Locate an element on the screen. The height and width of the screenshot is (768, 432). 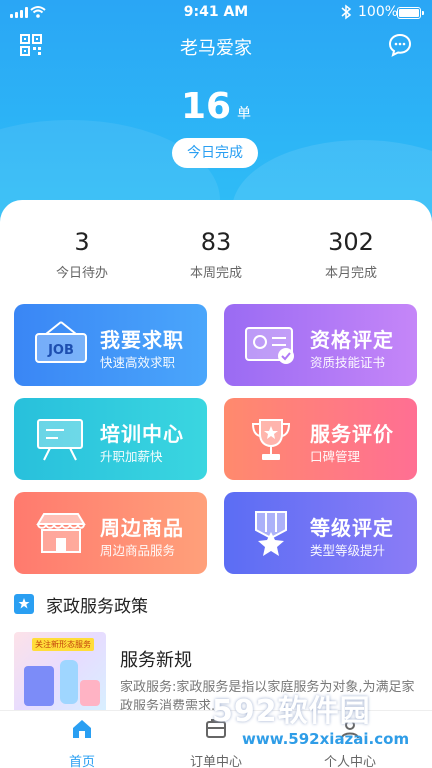
policy-icon is located at coordinates (24, 604).